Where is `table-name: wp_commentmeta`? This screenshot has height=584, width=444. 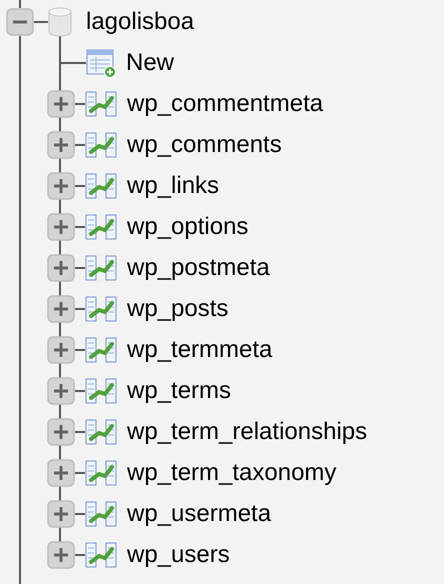 table-name: wp_commentmeta is located at coordinates (225, 104).